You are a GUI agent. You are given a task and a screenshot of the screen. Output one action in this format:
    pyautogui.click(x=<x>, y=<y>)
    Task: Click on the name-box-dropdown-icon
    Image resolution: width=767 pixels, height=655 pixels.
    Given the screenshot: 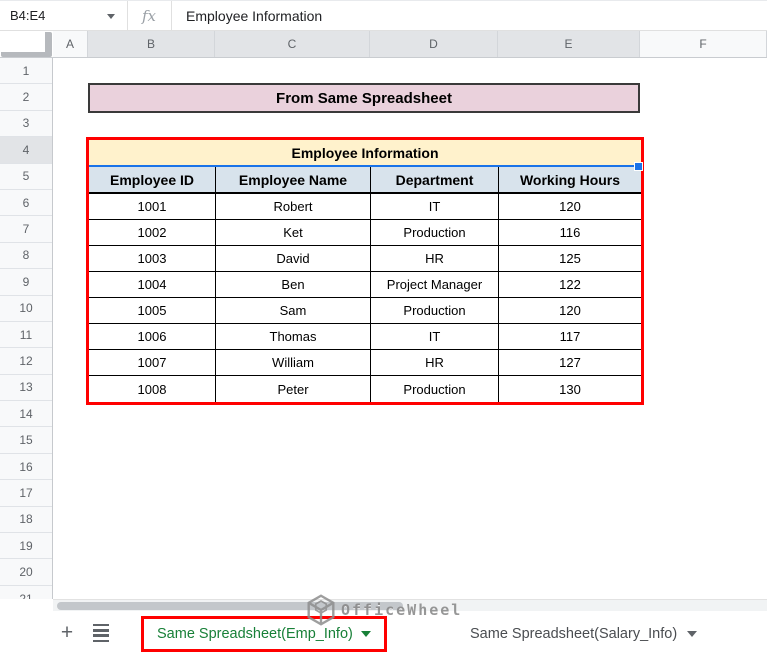 What is the action you would take?
    pyautogui.click(x=111, y=16)
    